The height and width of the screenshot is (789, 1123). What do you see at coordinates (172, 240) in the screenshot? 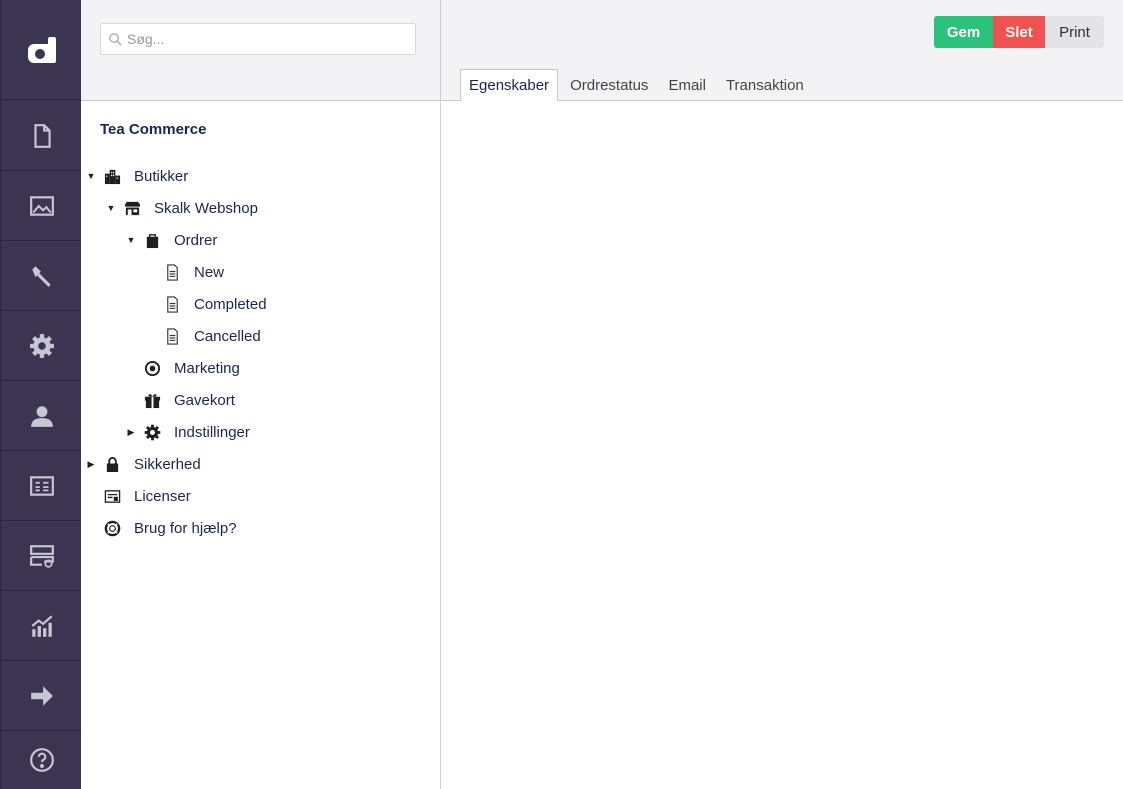
I see `tree-node-ordrer: ▼ Ordrer` at bounding box center [172, 240].